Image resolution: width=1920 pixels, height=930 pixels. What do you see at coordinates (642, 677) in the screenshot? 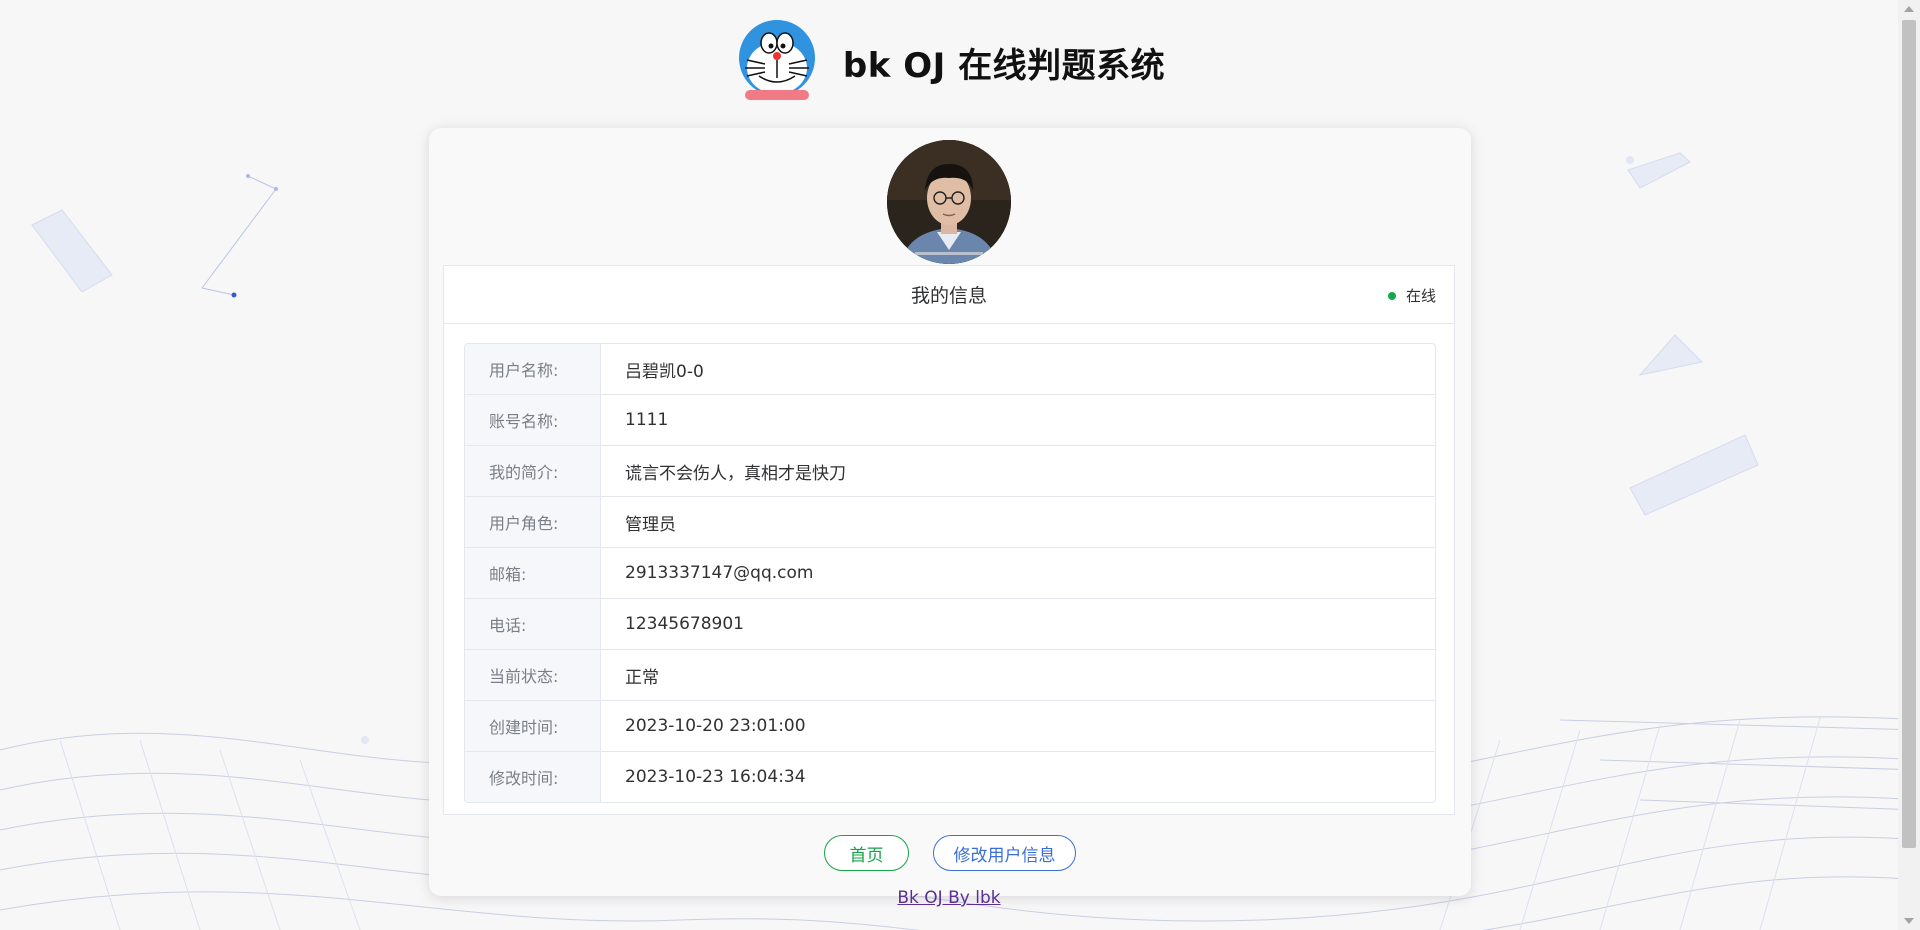
I see `info-value: 正常` at bounding box center [642, 677].